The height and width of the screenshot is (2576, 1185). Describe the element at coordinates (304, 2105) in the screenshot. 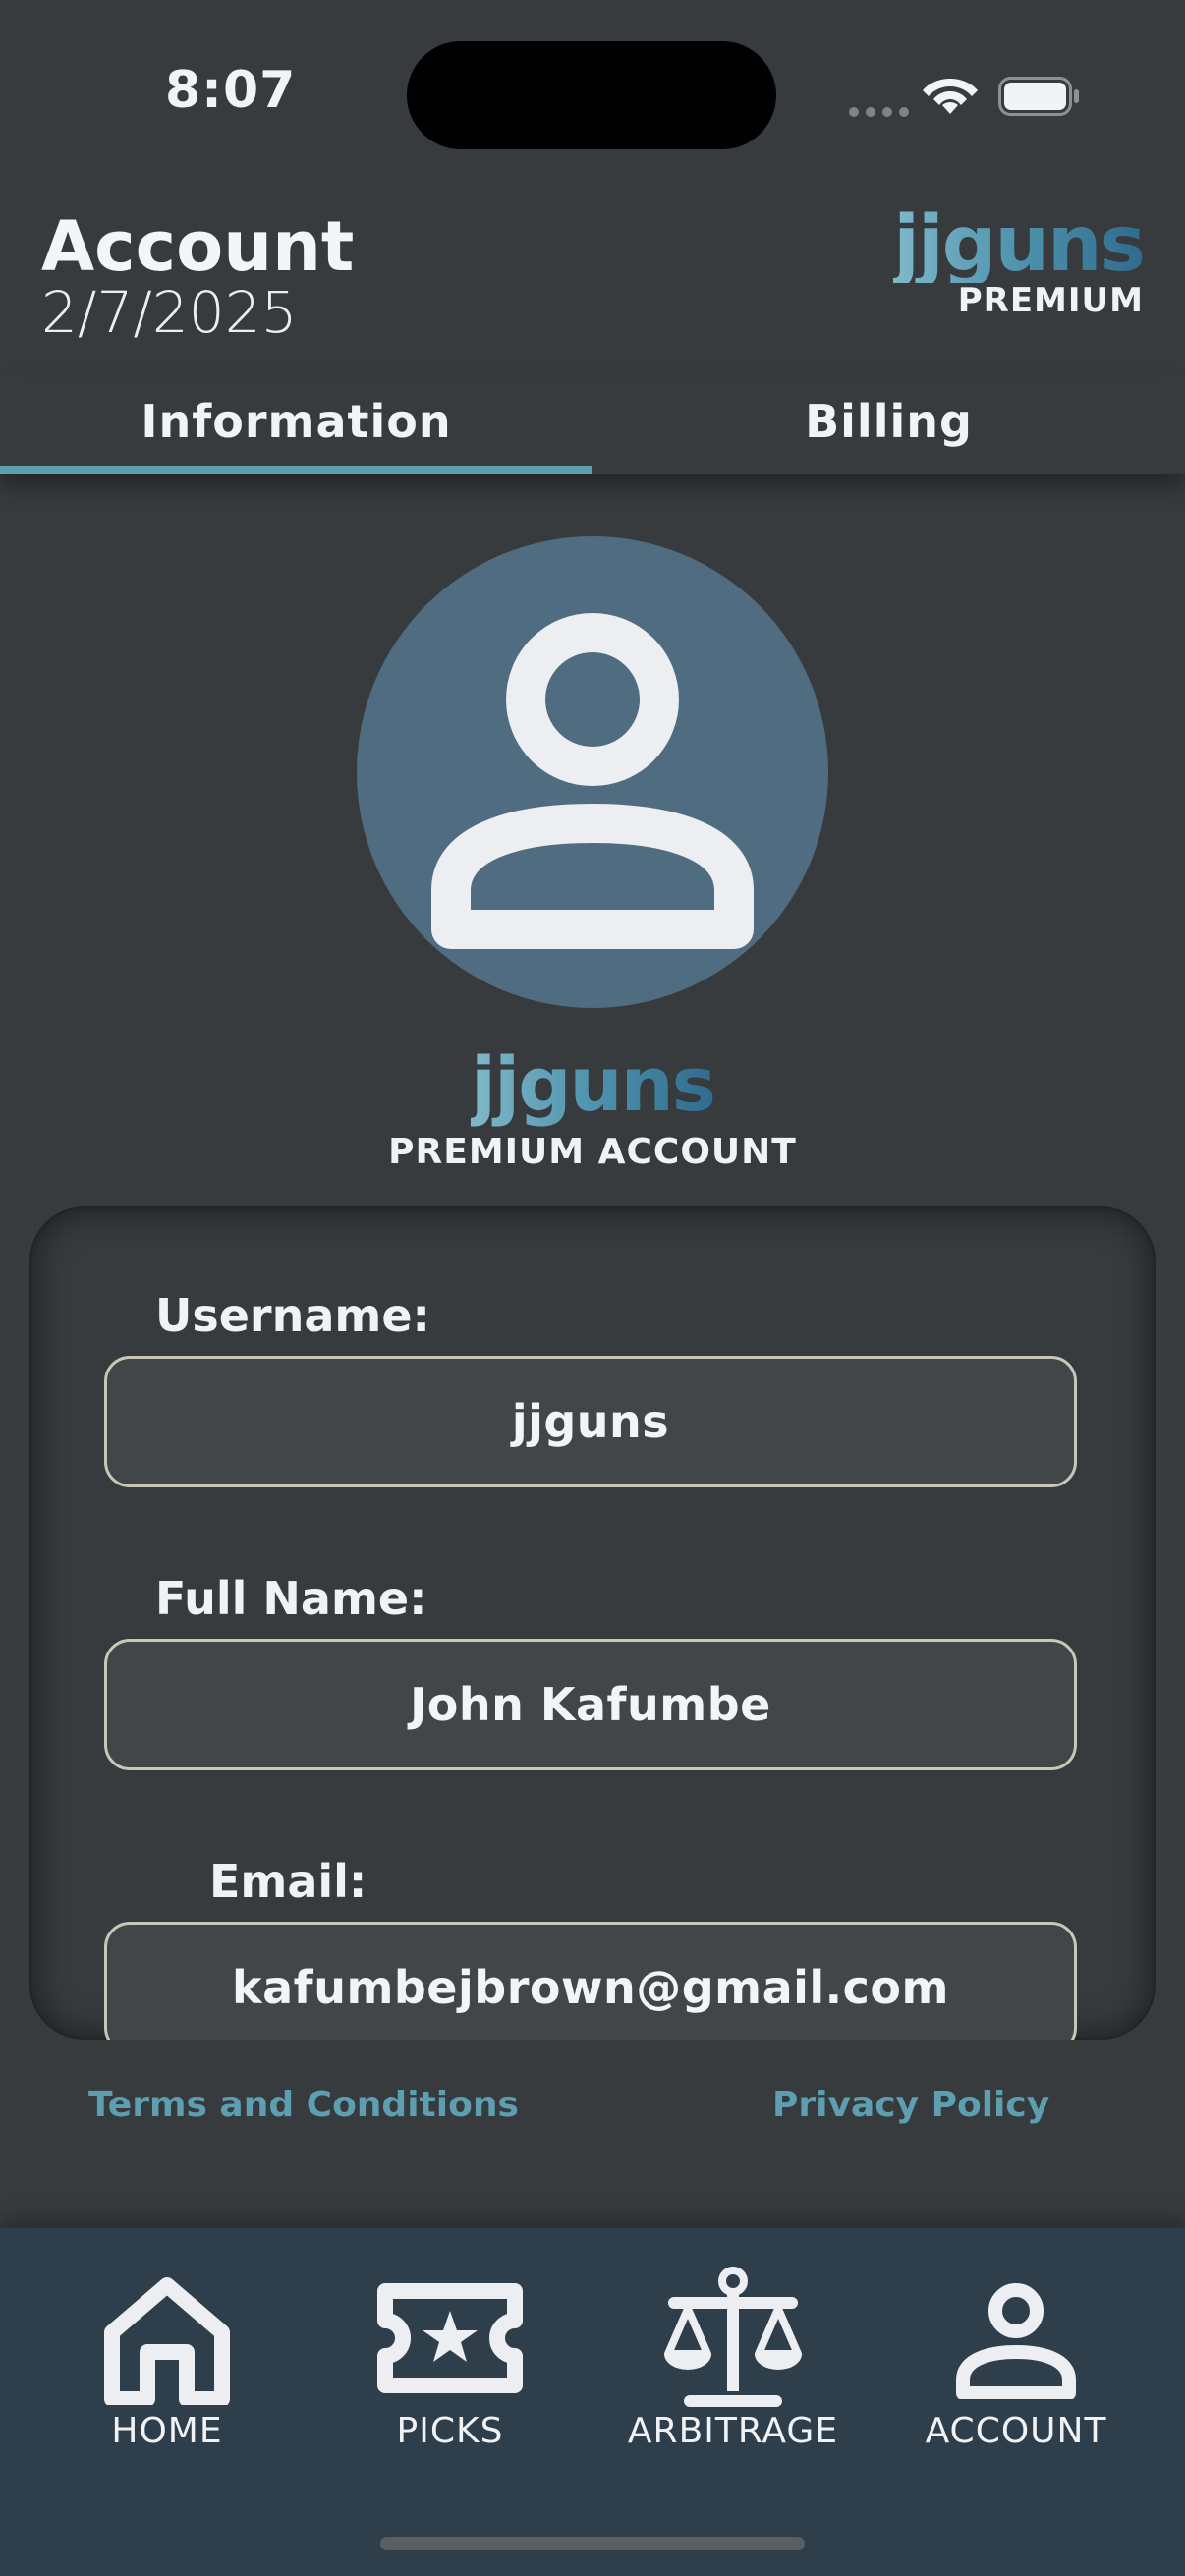

I see `terms-link: Terms and Conditions` at that location.